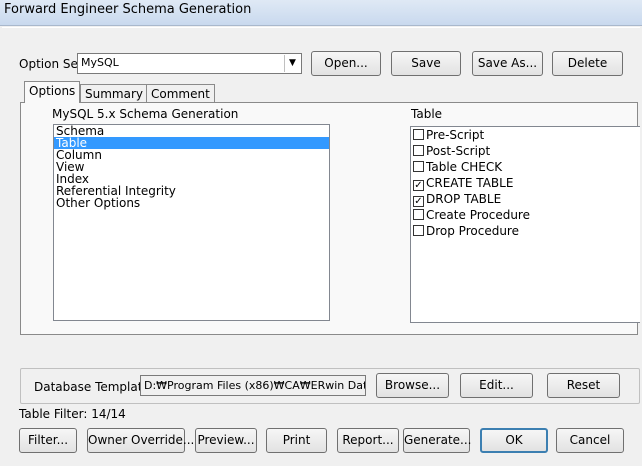 Image resolution: width=642 pixels, height=466 pixels. Describe the element at coordinates (72, 414) in the screenshot. I see `table-filter-status: Table Filter: 14/14` at that location.